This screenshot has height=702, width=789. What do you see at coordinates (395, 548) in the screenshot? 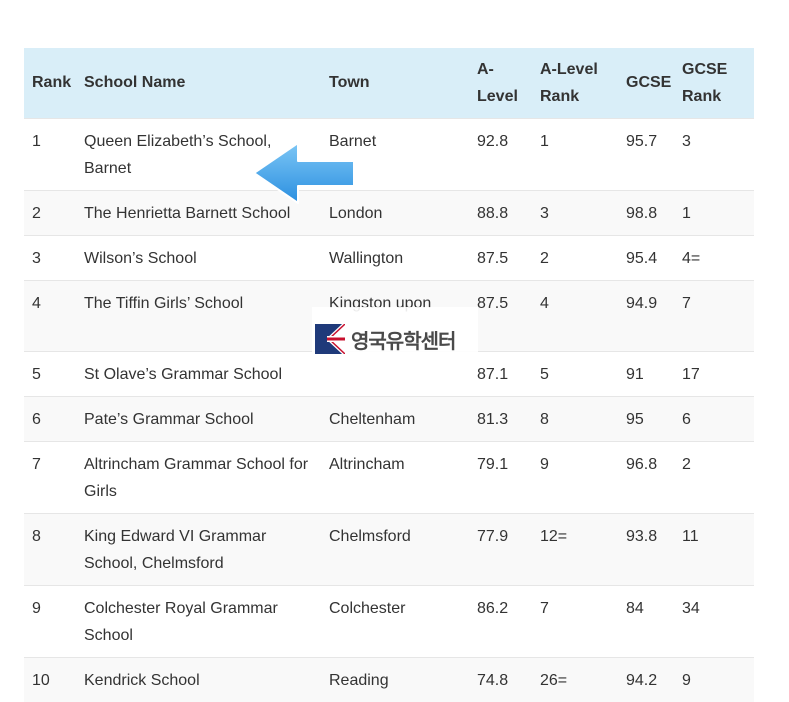
I see `cell-town: Chelmsford` at bounding box center [395, 548].